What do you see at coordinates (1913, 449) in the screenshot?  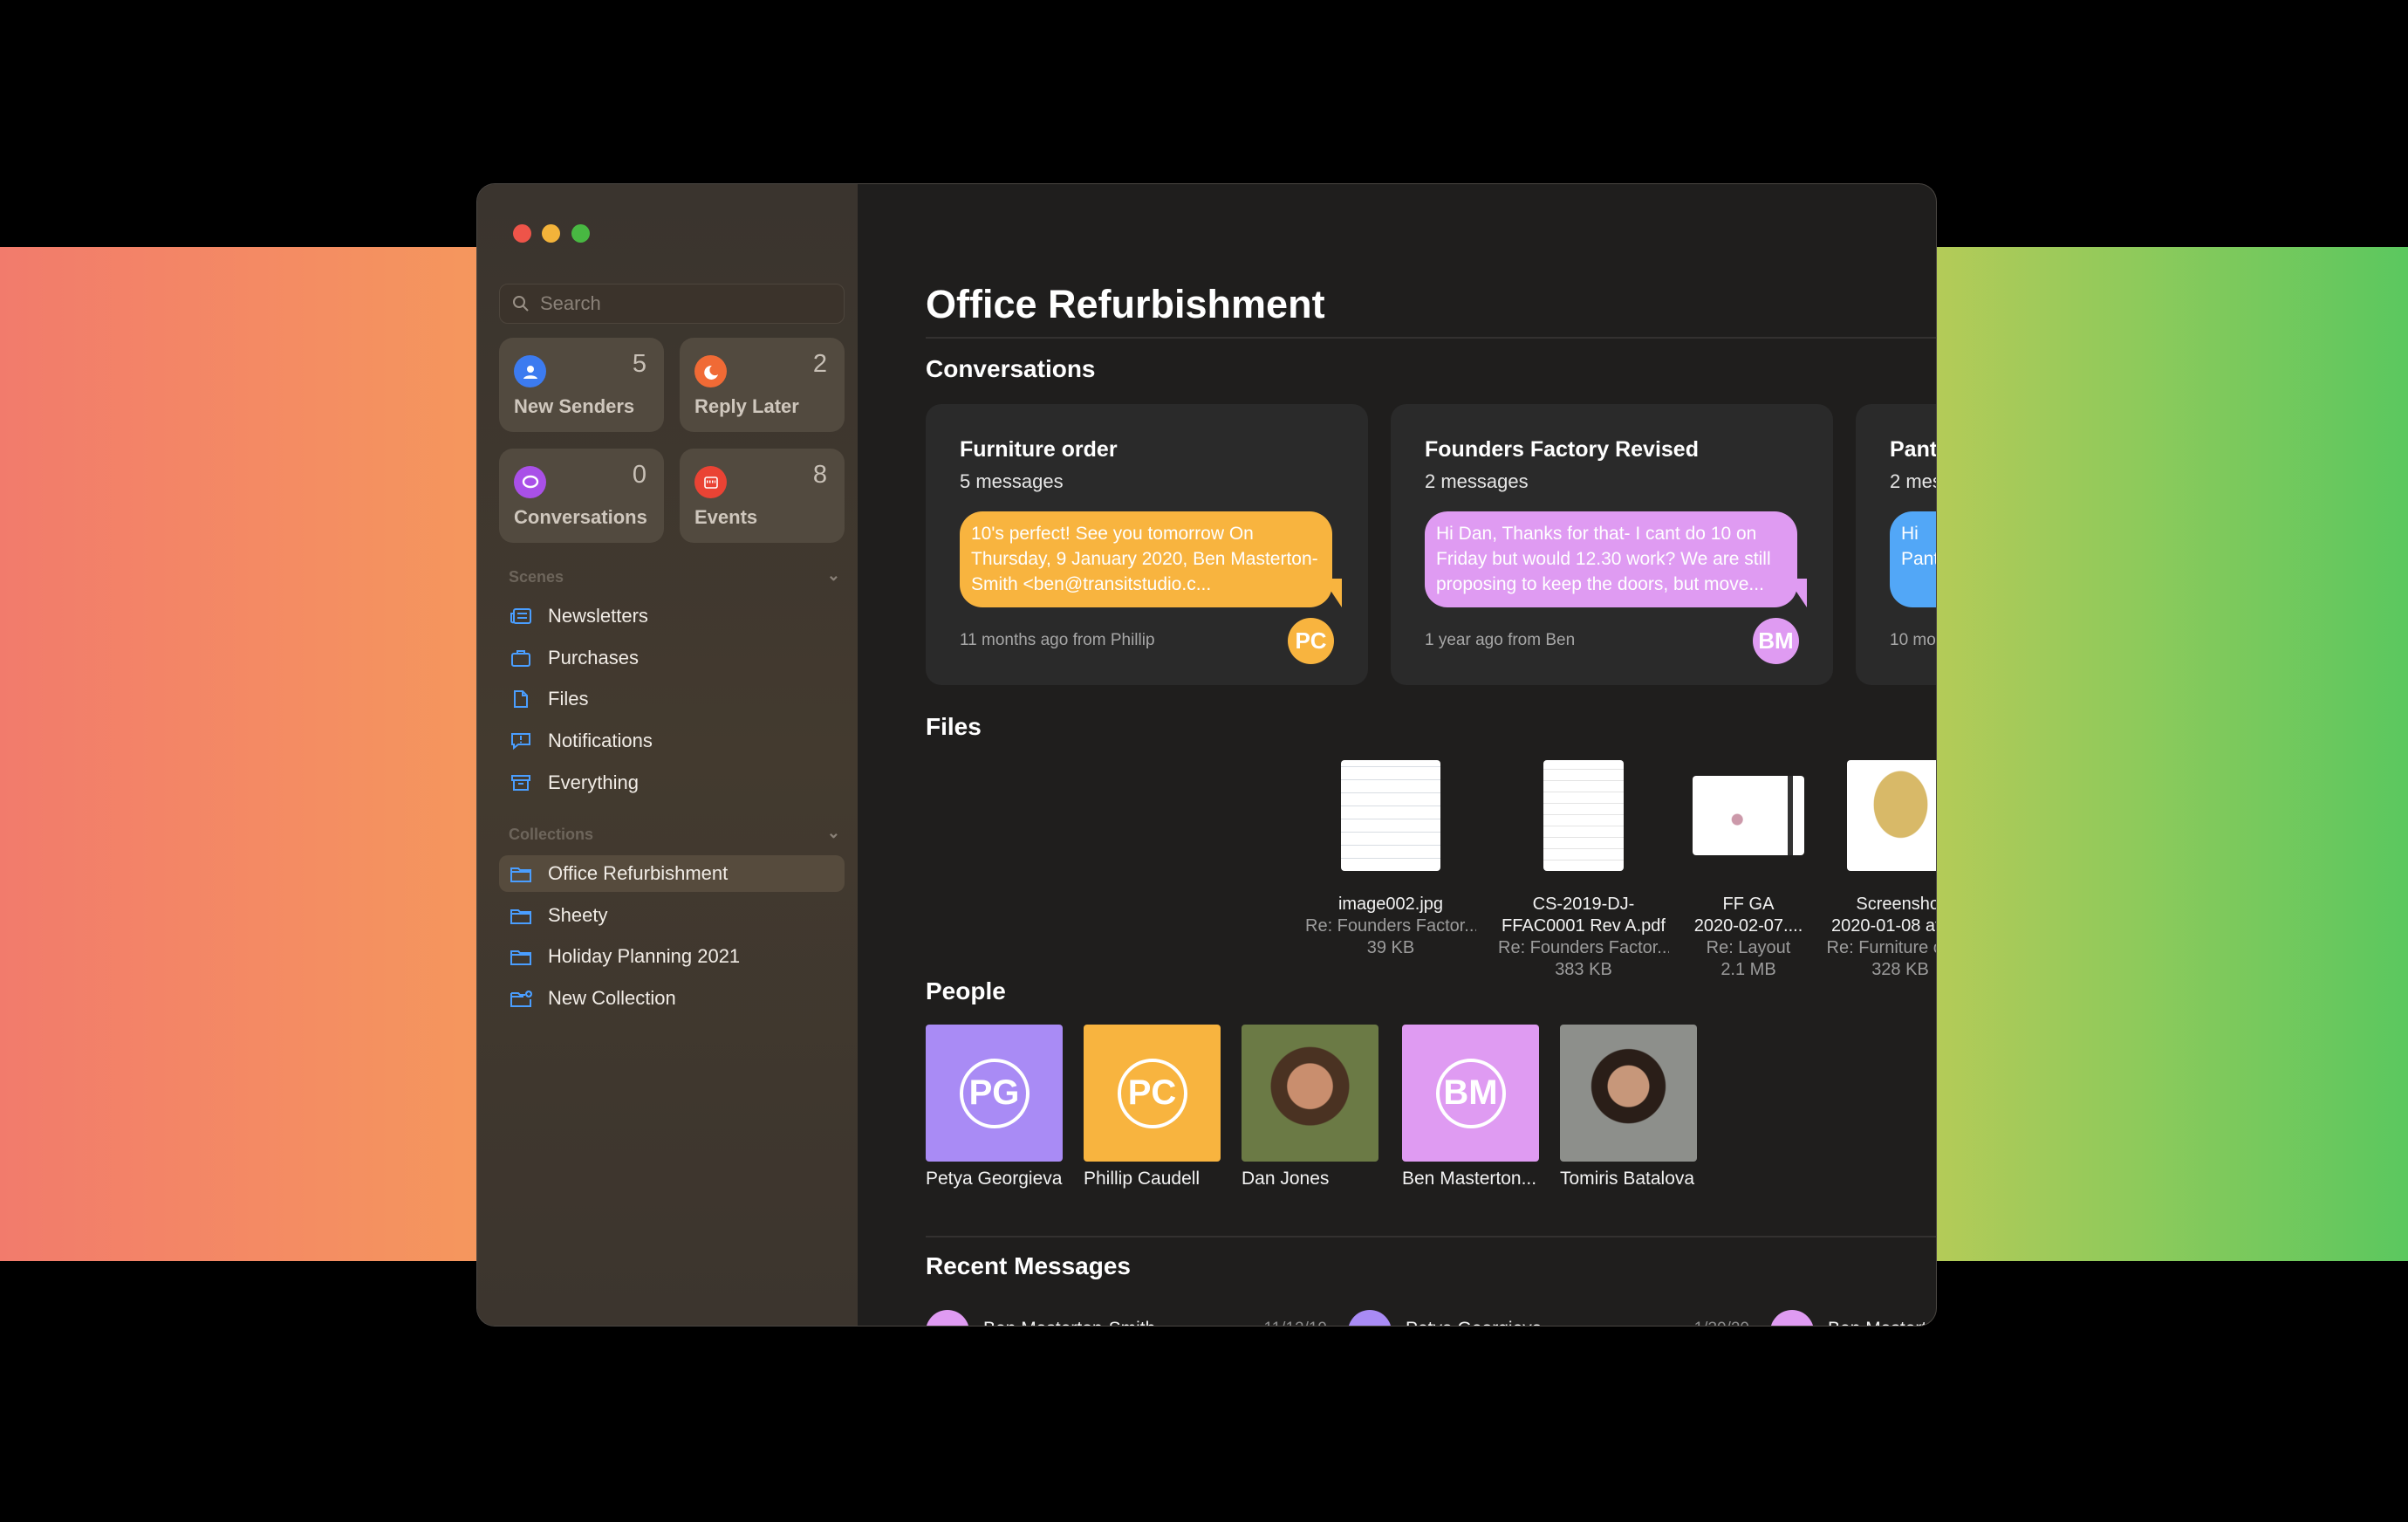 I see `conversation-title: Pant` at bounding box center [1913, 449].